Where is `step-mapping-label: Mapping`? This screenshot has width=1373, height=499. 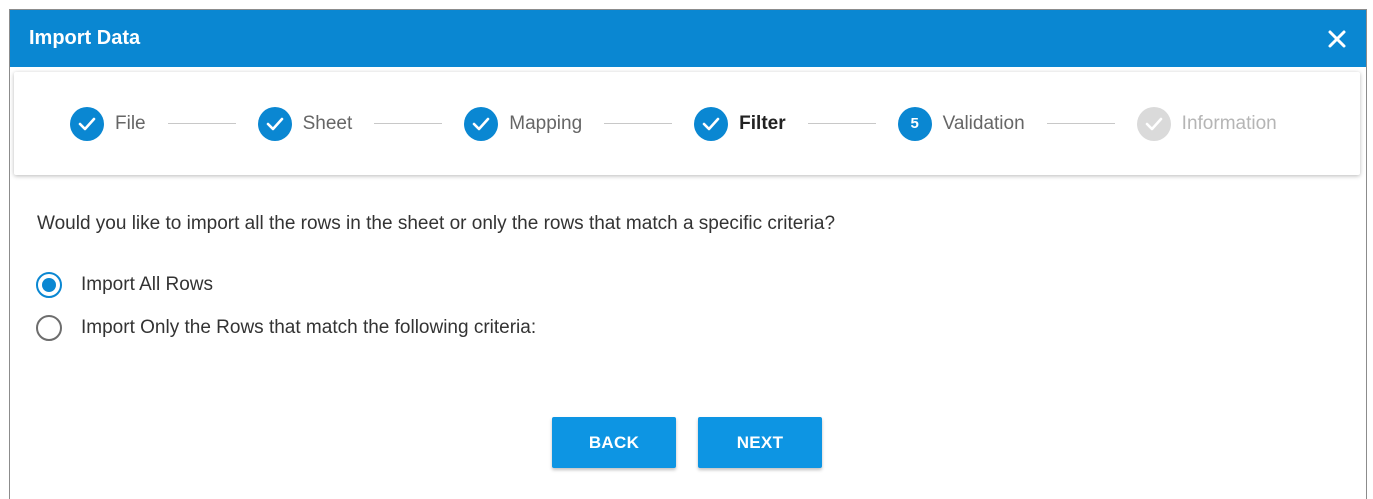
step-mapping-label: Mapping is located at coordinates (546, 123).